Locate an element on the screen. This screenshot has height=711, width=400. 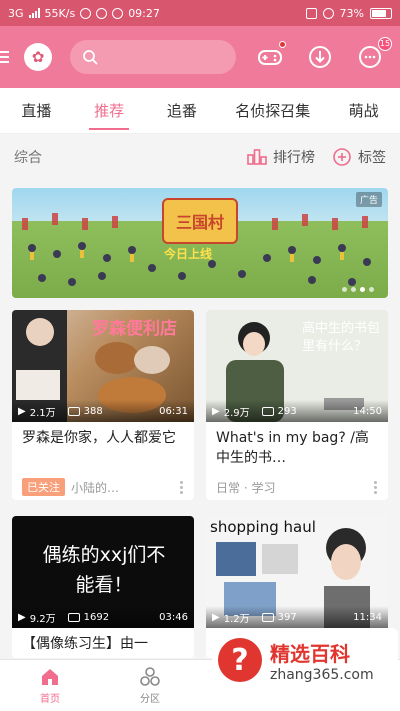
section-title: 综合 is located at coordinates (28, 158).